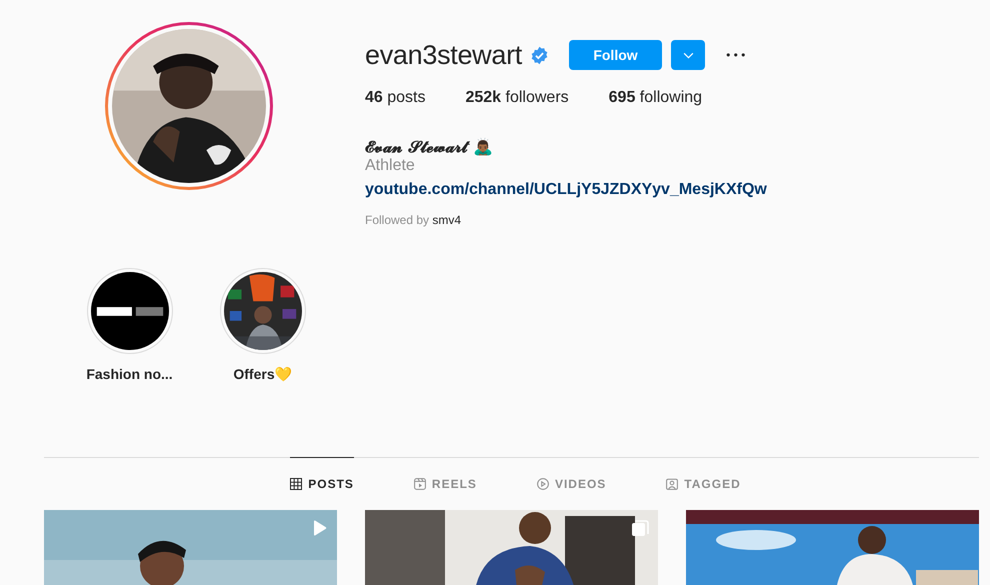 This screenshot has height=585, width=990. What do you see at coordinates (542, 484) in the screenshot?
I see `play-circle-icon` at bounding box center [542, 484].